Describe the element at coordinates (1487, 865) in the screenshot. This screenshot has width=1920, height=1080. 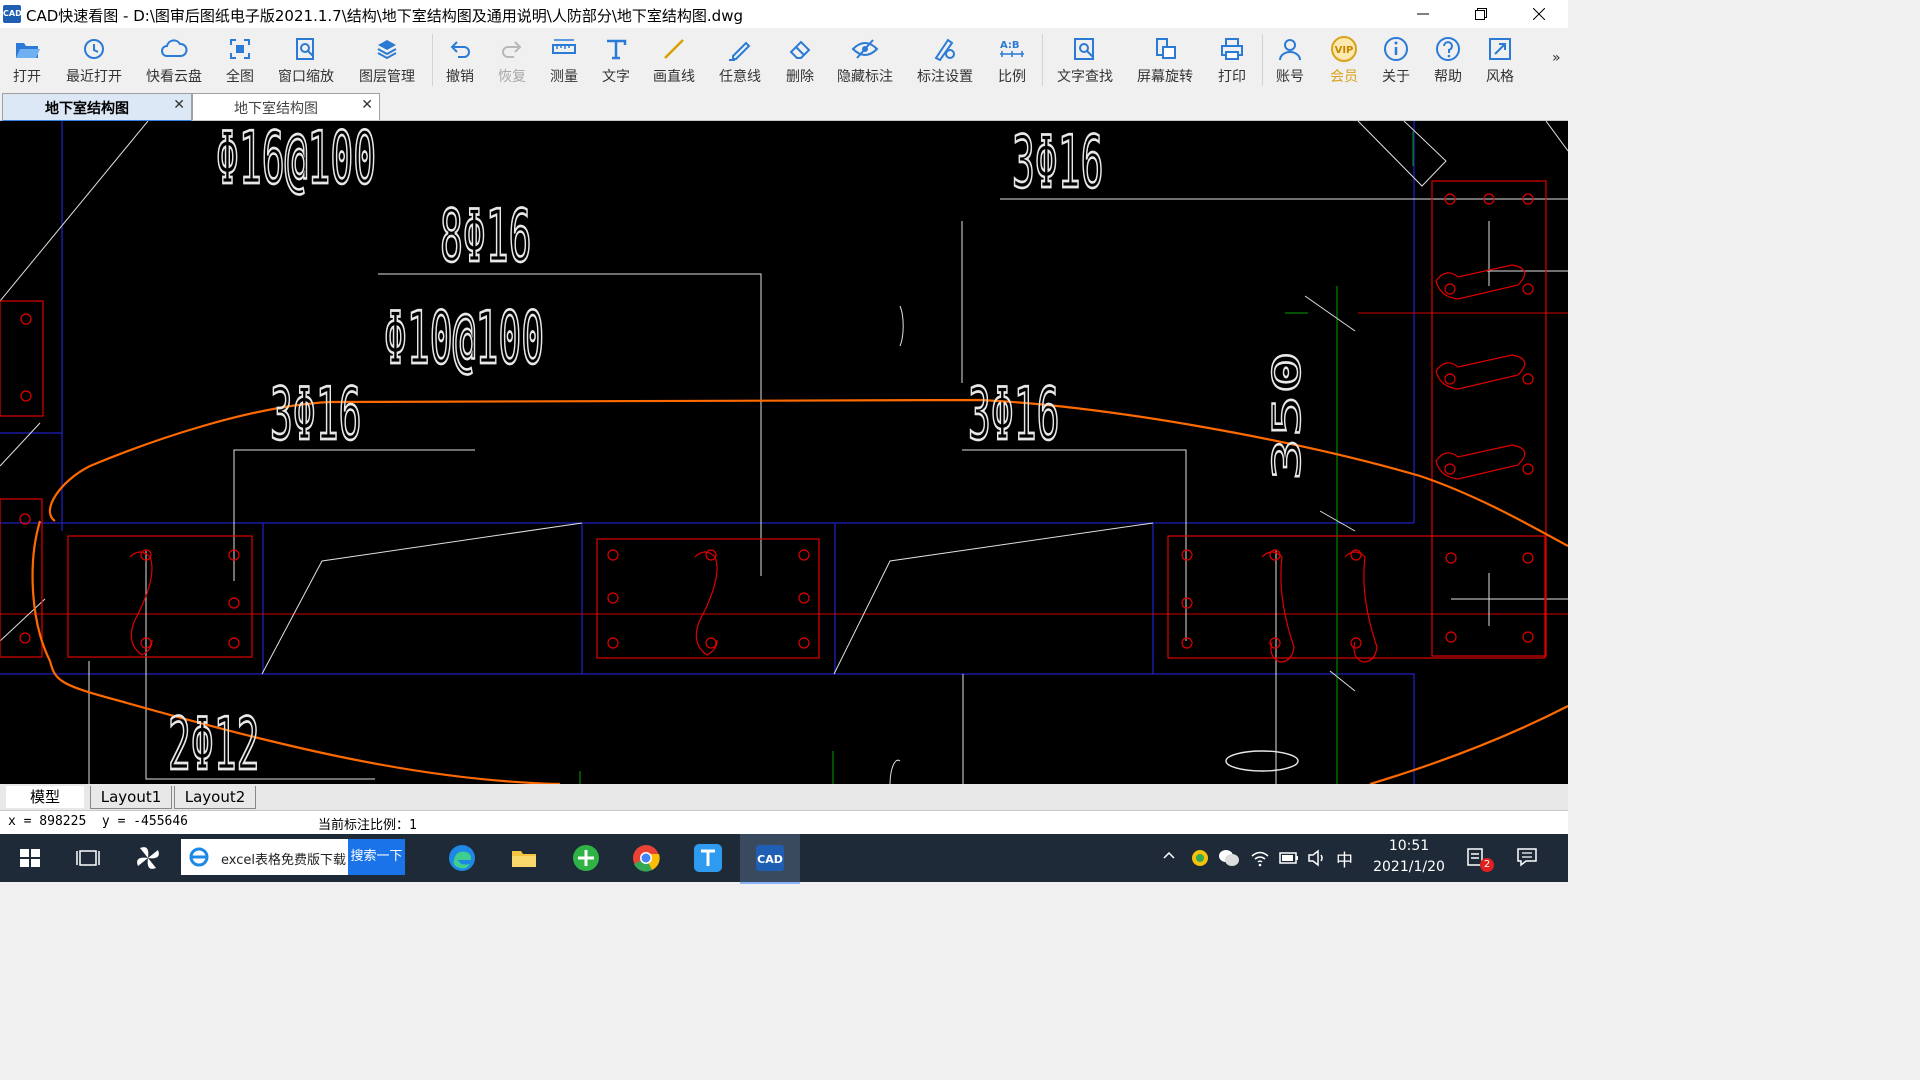
I see `notification-count-badge: 2` at that location.